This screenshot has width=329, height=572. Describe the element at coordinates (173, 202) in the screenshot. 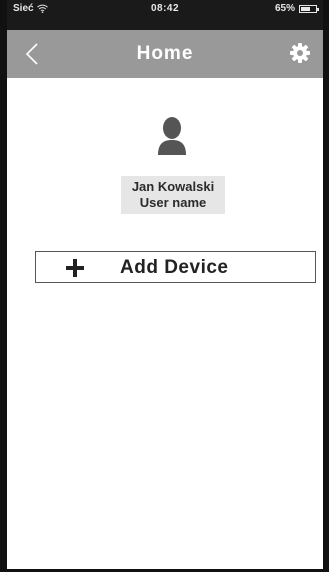

I see `user-name-label: User name` at that location.